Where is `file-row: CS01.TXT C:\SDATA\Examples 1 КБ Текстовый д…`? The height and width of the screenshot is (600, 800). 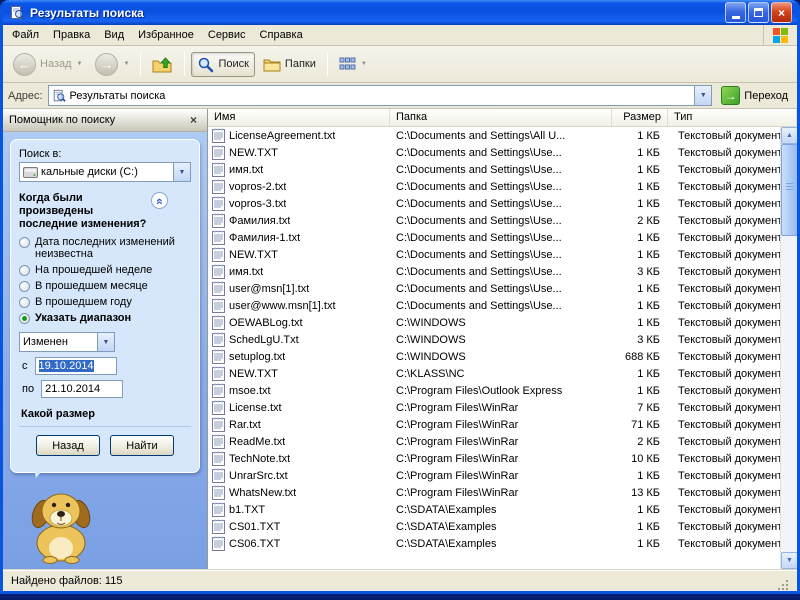 file-row: CS01.TXT C:\SDATA\Examples 1 КБ Текстовый д… is located at coordinates (494, 526).